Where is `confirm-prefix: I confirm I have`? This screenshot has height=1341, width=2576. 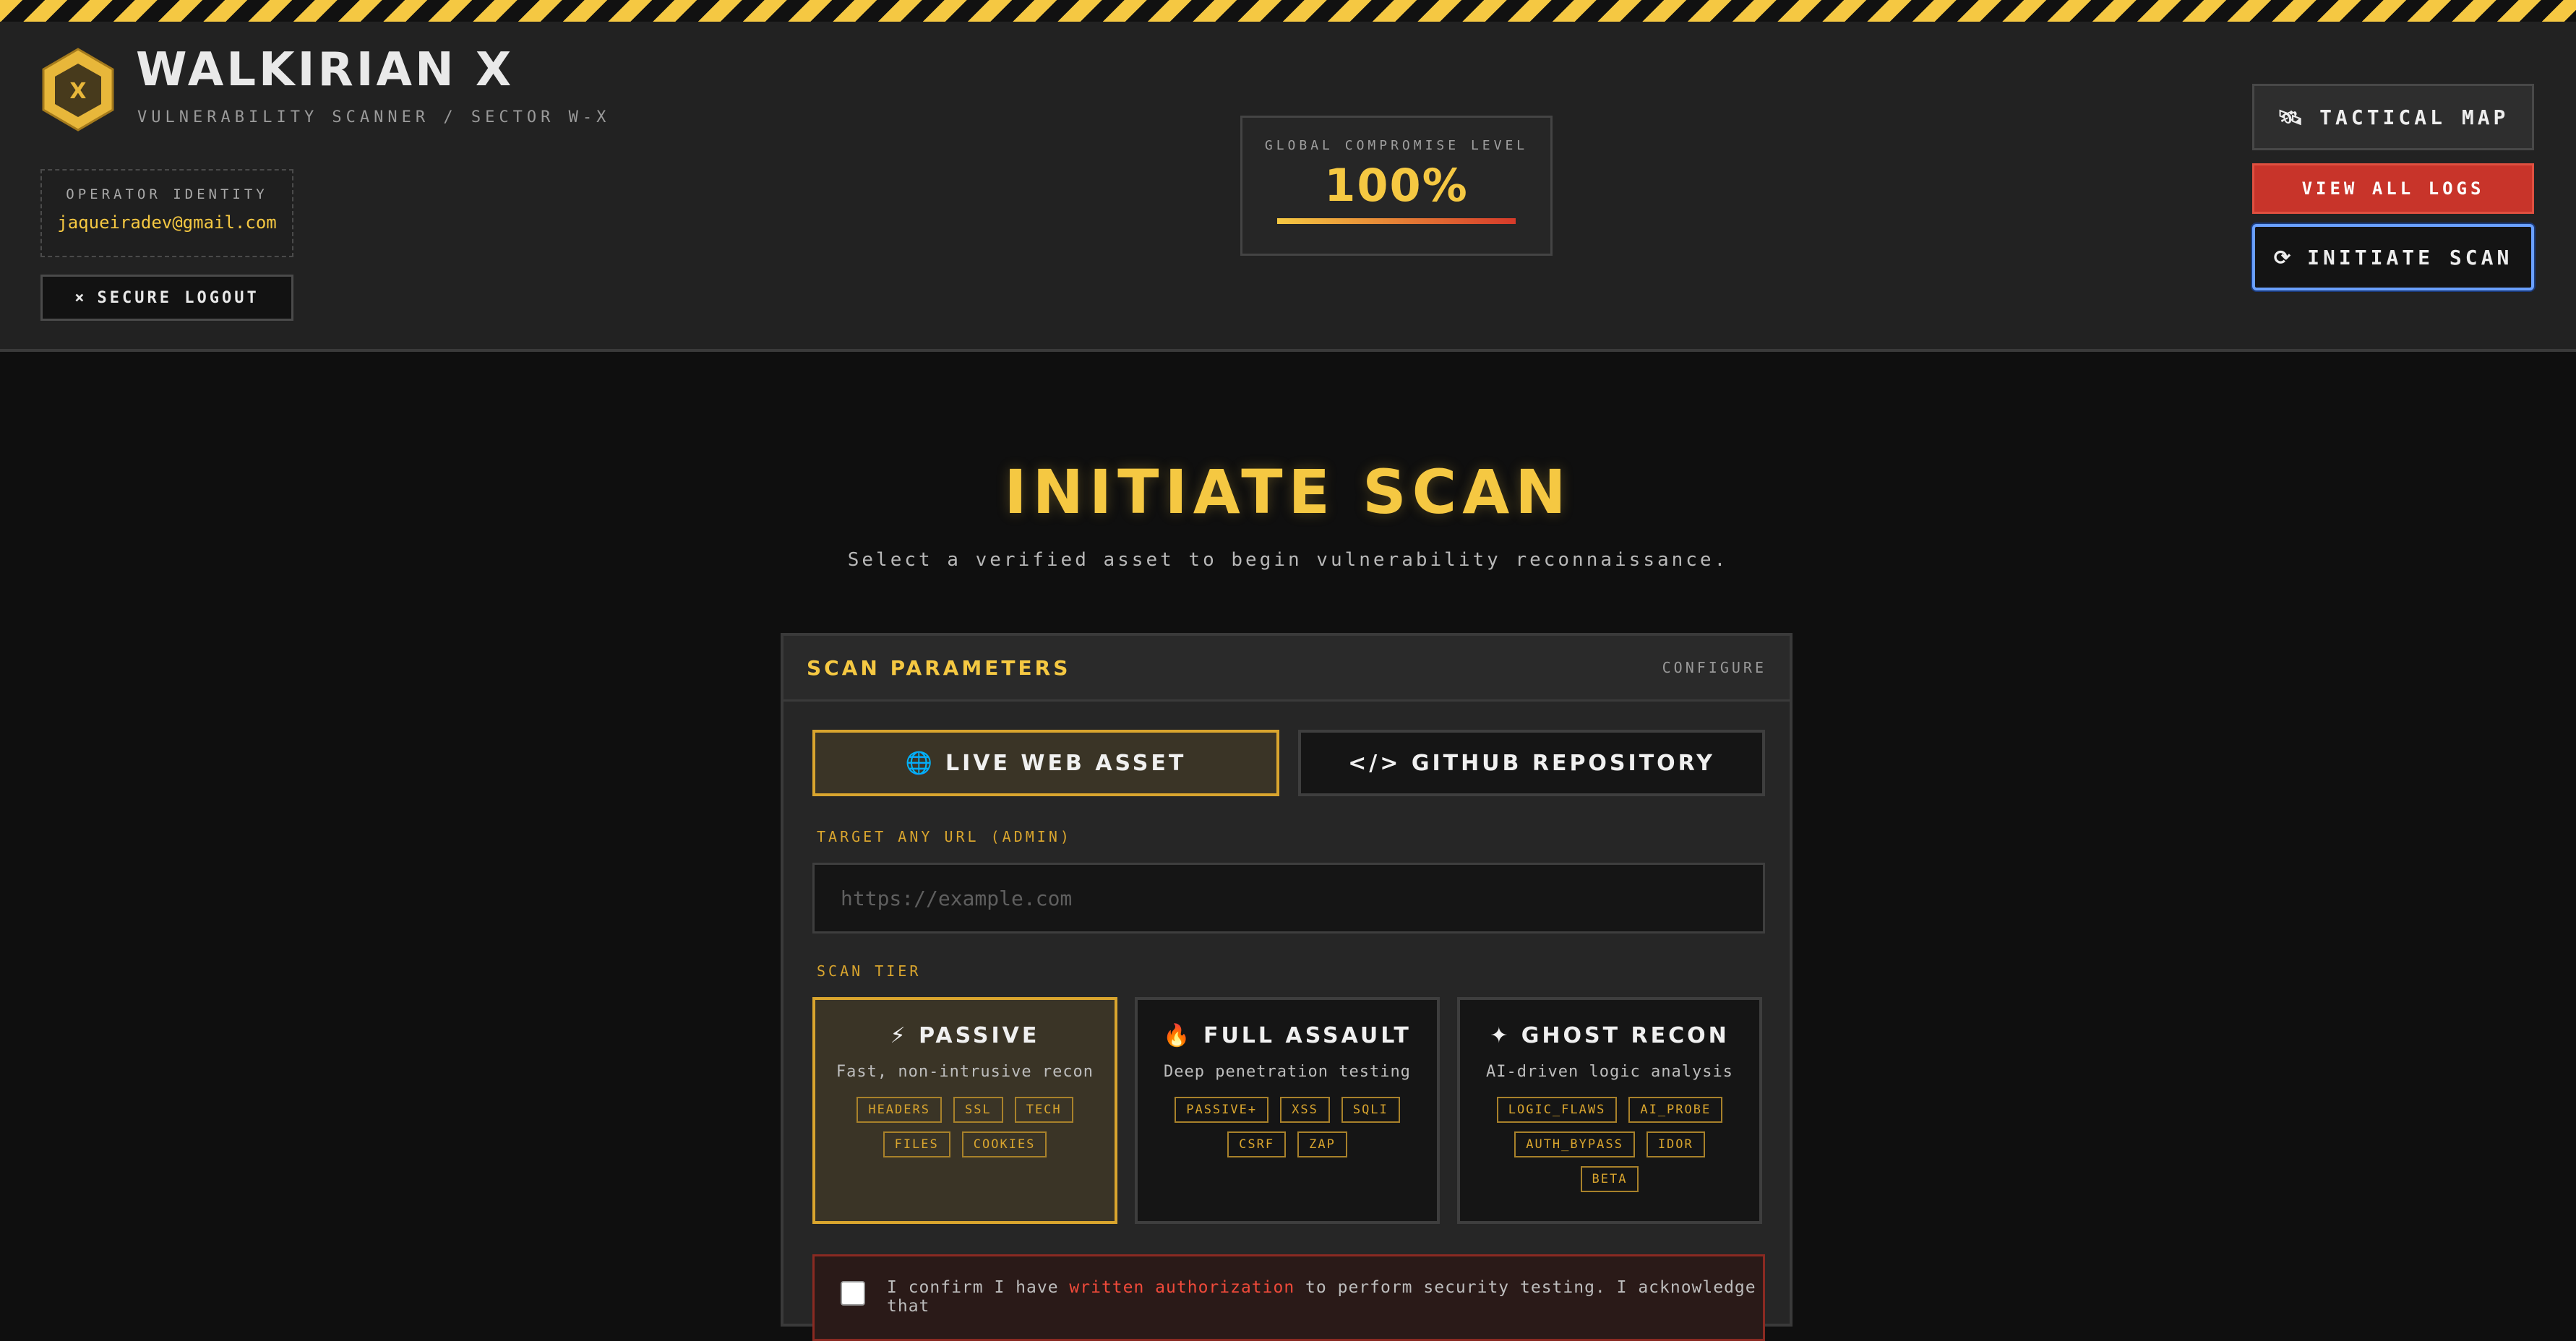 confirm-prefix: I confirm I have is located at coordinates (979, 1287).